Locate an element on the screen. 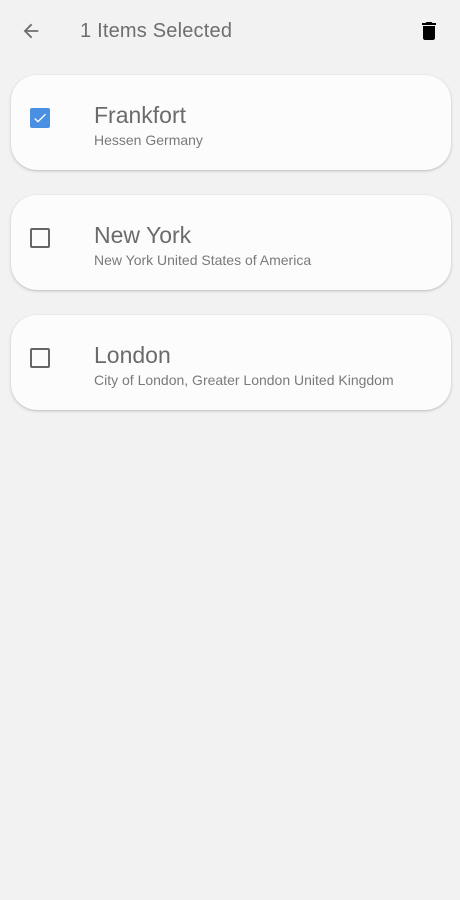 This screenshot has height=900, width=460. page-title: 1 Items Selected is located at coordinates (156, 31).